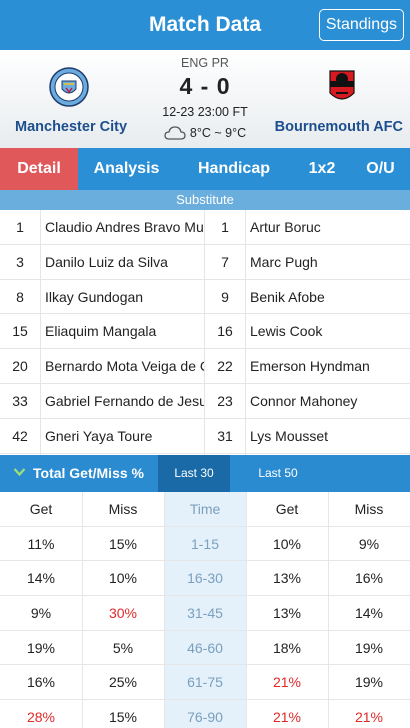  Describe the element at coordinates (124, 331) in the screenshot. I see `home-player-name: Eliaquim Mangala` at that location.